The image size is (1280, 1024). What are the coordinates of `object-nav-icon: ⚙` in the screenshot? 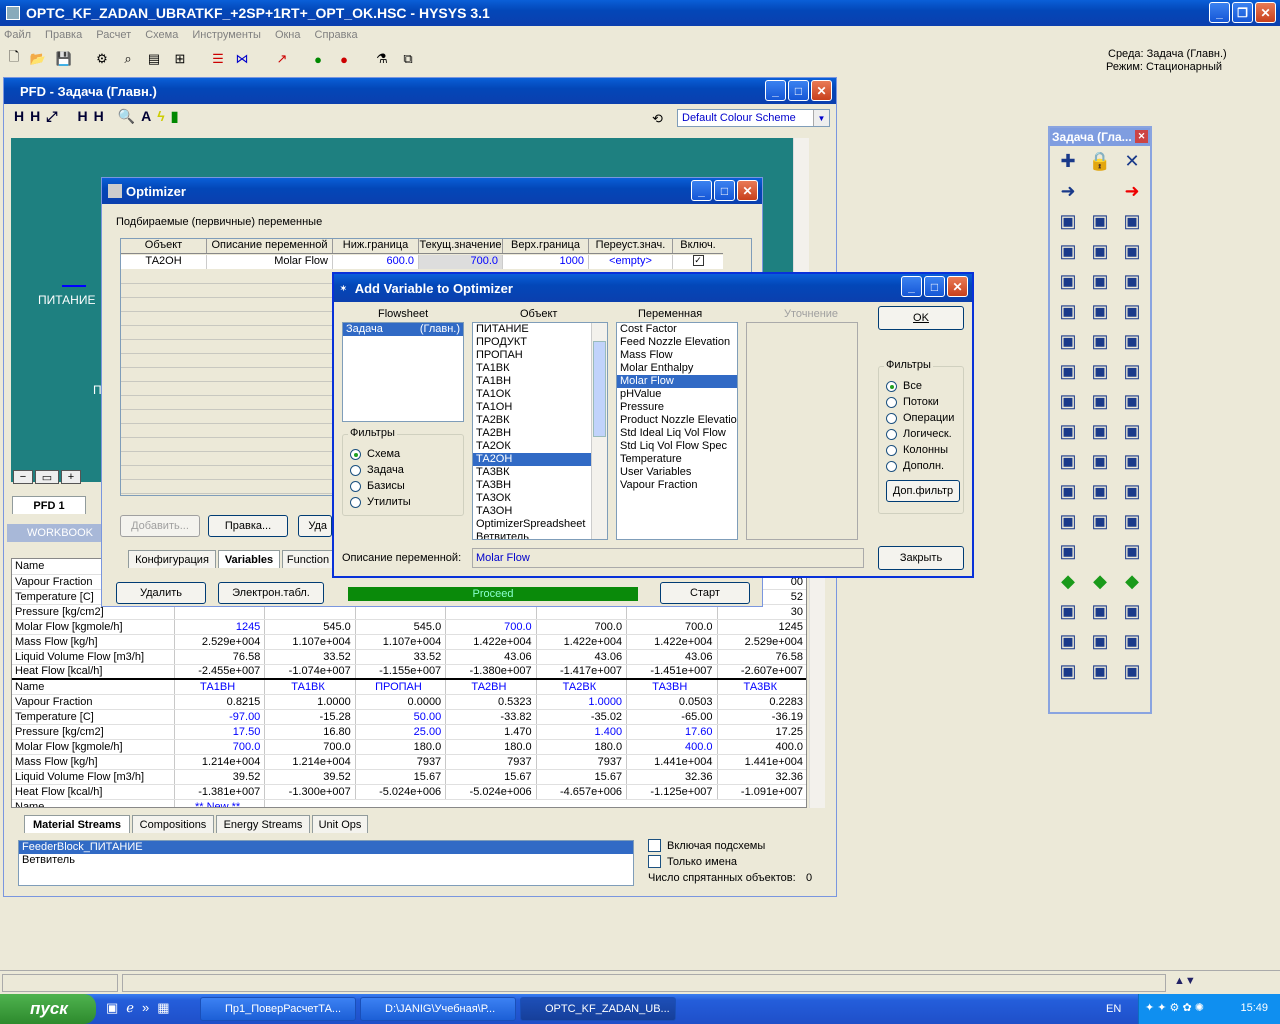 It's located at (102, 59).